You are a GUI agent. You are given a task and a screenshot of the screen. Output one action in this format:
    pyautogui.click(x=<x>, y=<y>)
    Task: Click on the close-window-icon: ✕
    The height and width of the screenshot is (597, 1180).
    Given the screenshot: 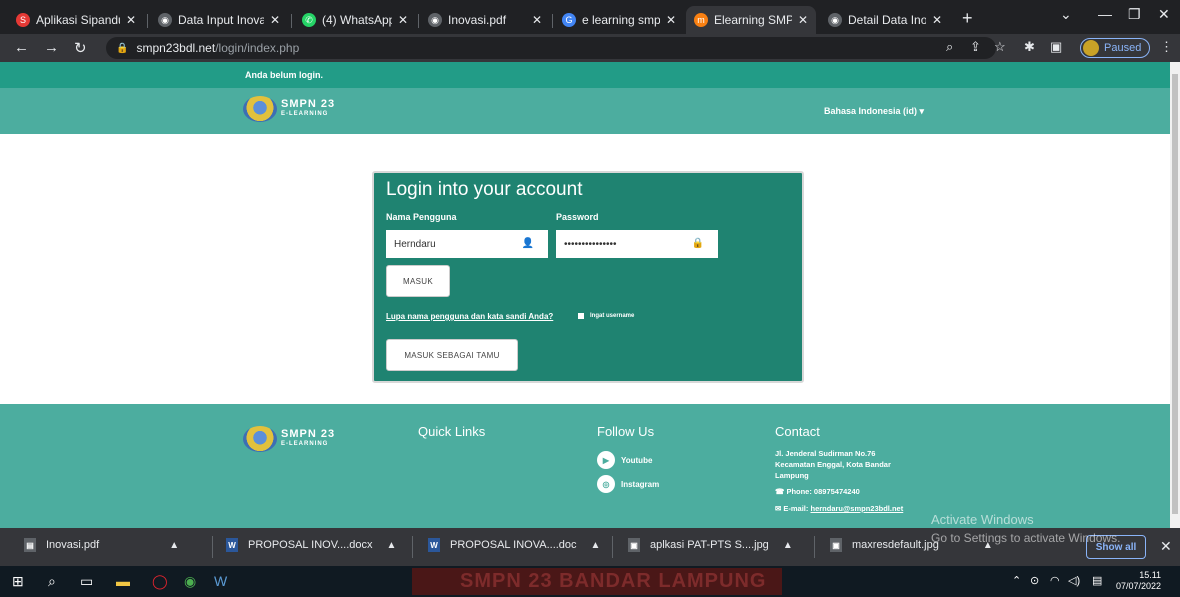 What is the action you would take?
    pyautogui.click(x=1164, y=14)
    